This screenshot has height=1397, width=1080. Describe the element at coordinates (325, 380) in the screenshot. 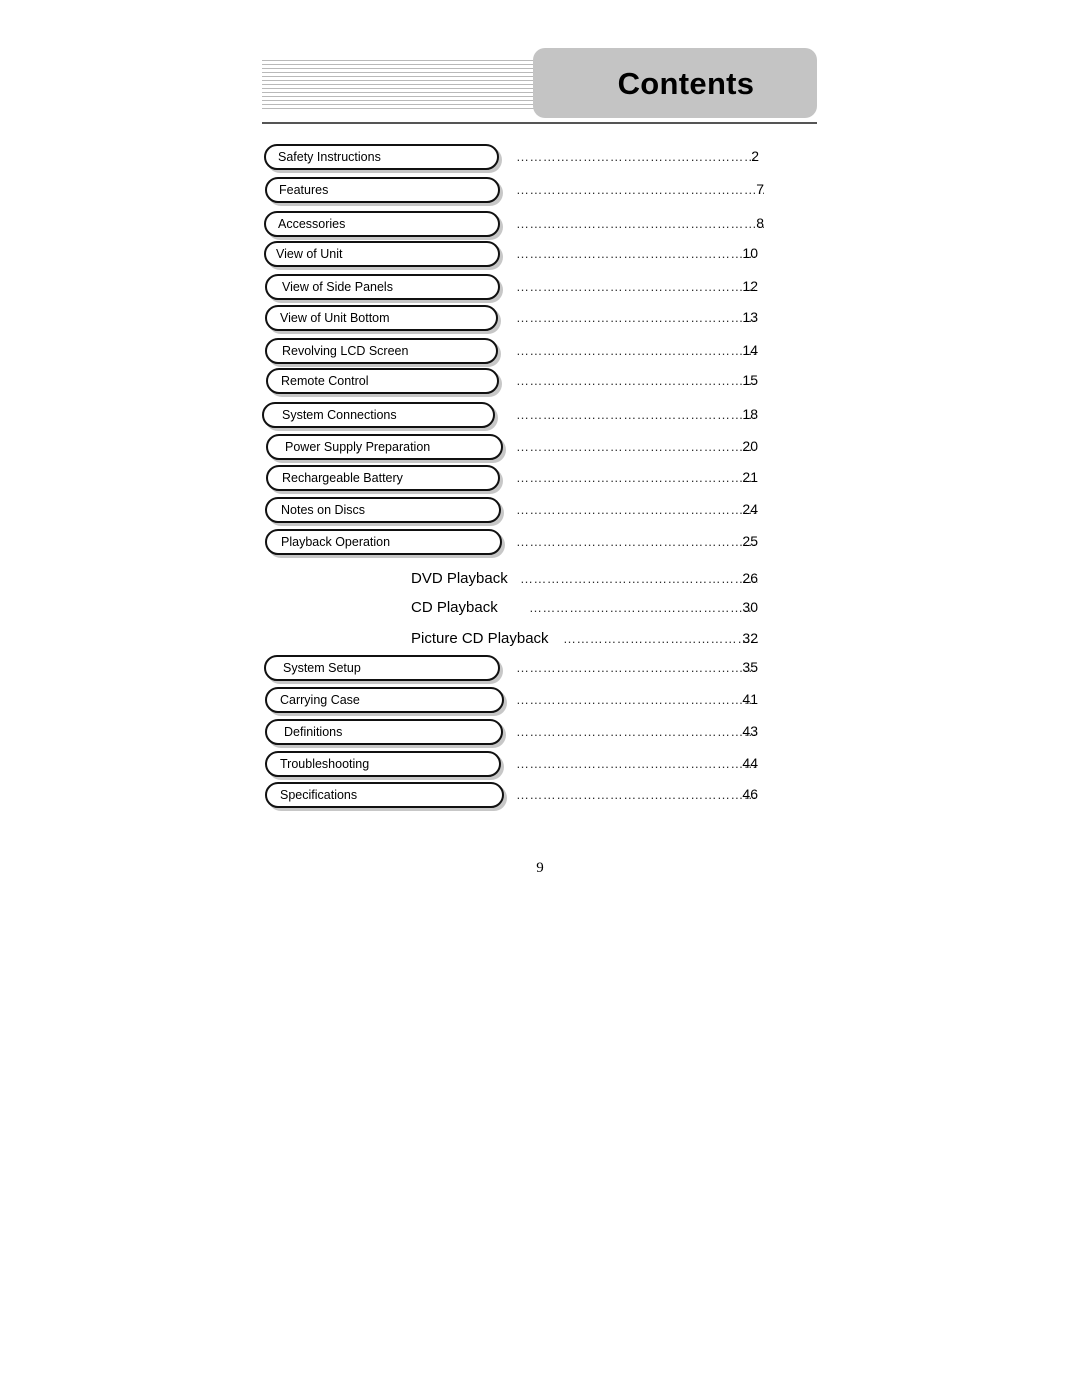

I see `toc-entry-label: Remote Control` at that location.